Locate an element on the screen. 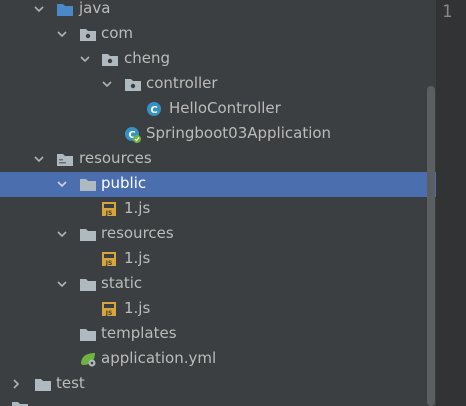  tree-item-com: com is located at coordinates (218, 34).